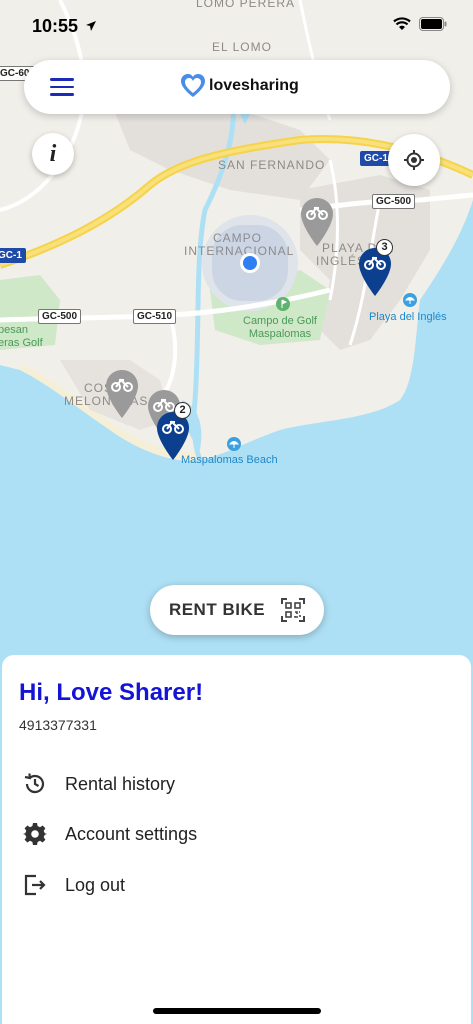 This screenshot has width=473, height=1024. I want to click on status-bar: 10:55, so click(236, 25).